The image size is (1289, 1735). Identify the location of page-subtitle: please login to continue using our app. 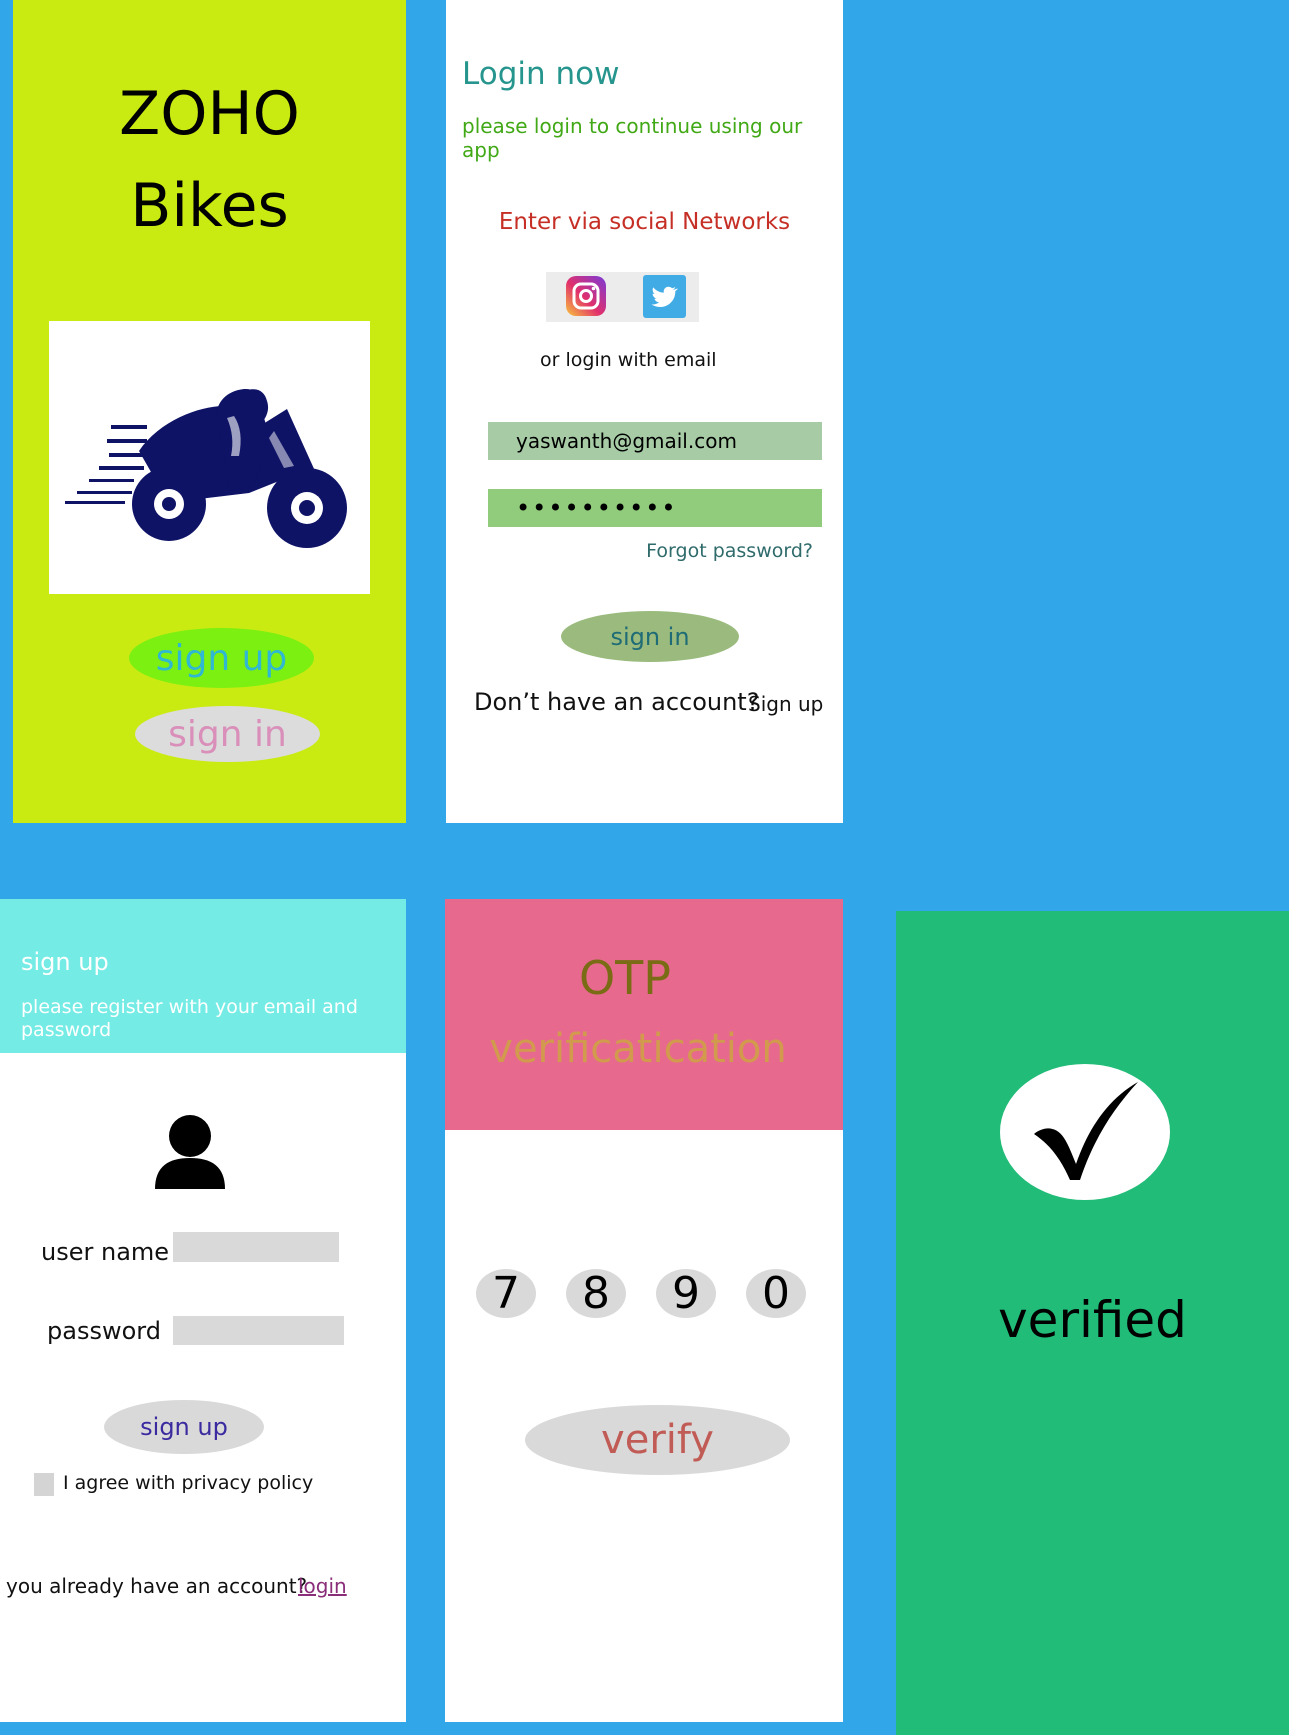
(632, 138).